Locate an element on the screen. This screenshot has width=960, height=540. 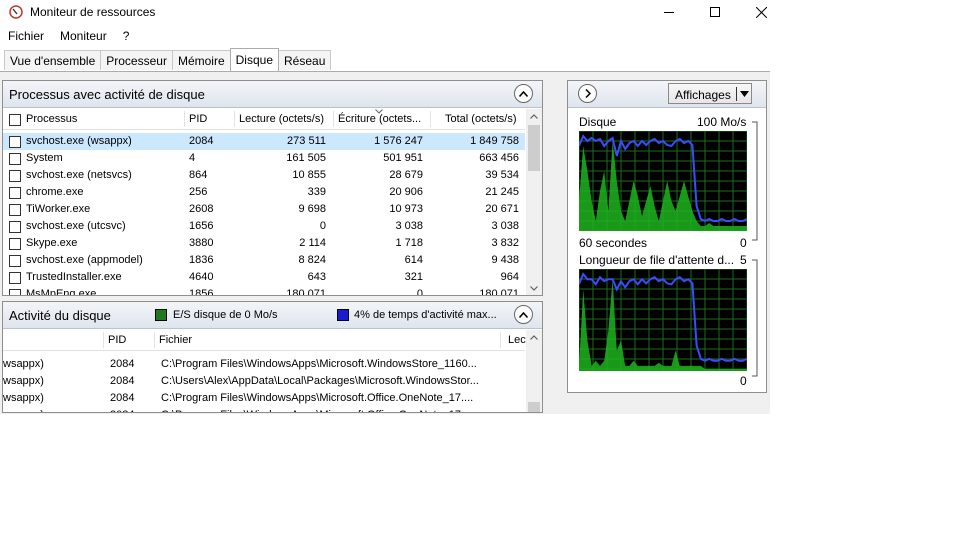
process-read: 643 is located at coordinates (316, 277).